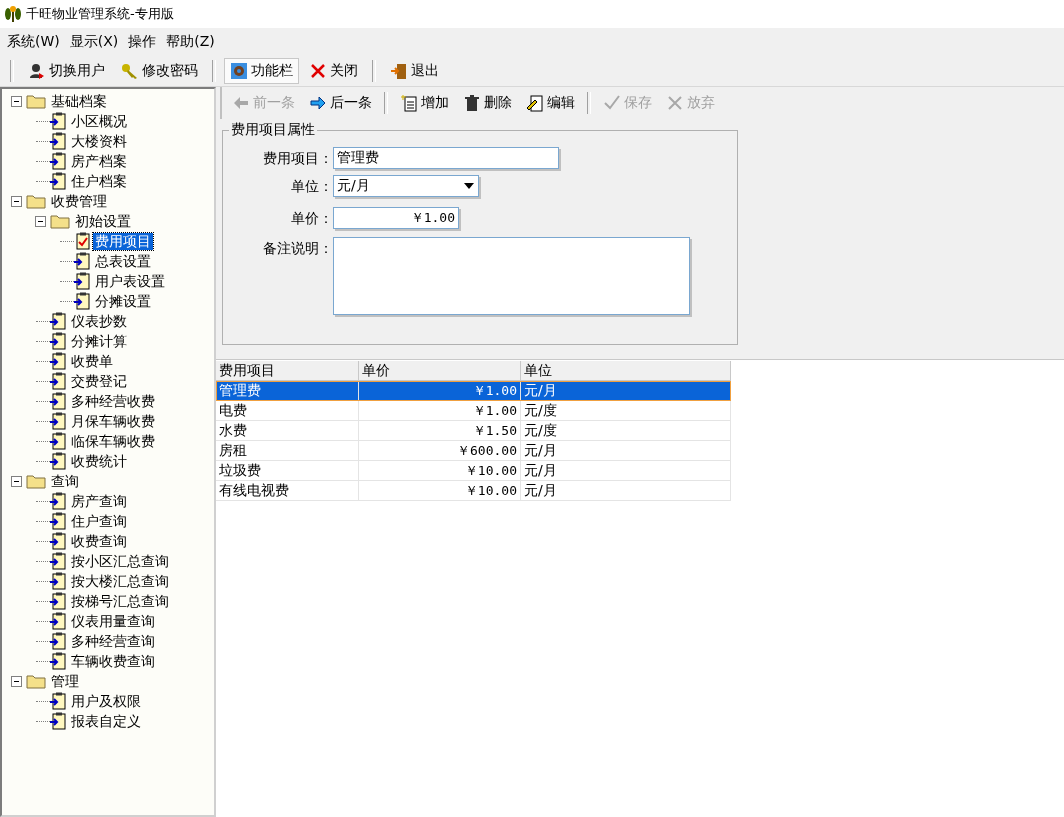 Image resolution: width=1064 pixels, height=817 pixels. I want to click on table-row: 电费 ￥1.00 元/度, so click(473, 411).